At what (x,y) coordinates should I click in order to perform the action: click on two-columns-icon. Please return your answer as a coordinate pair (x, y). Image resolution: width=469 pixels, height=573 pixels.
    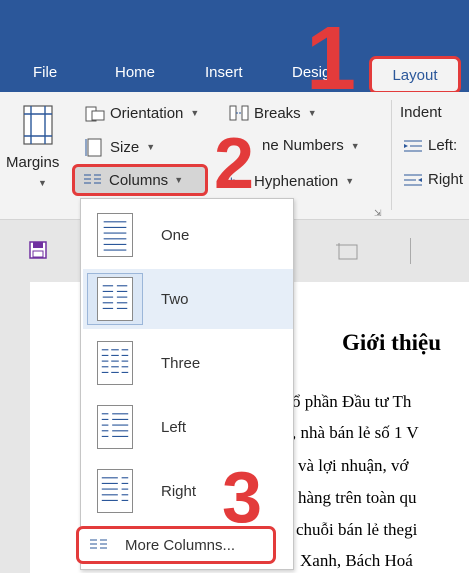
    Looking at the image, I should click on (115, 299).